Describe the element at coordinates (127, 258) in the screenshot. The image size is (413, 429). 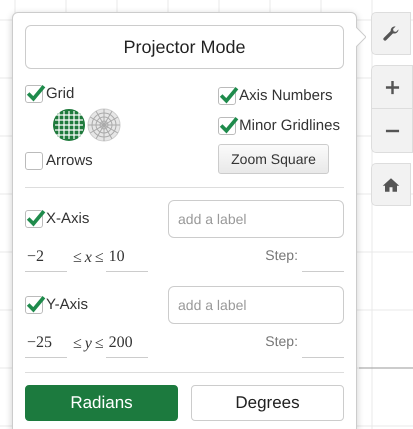
I see `max-value-field: 10` at that location.